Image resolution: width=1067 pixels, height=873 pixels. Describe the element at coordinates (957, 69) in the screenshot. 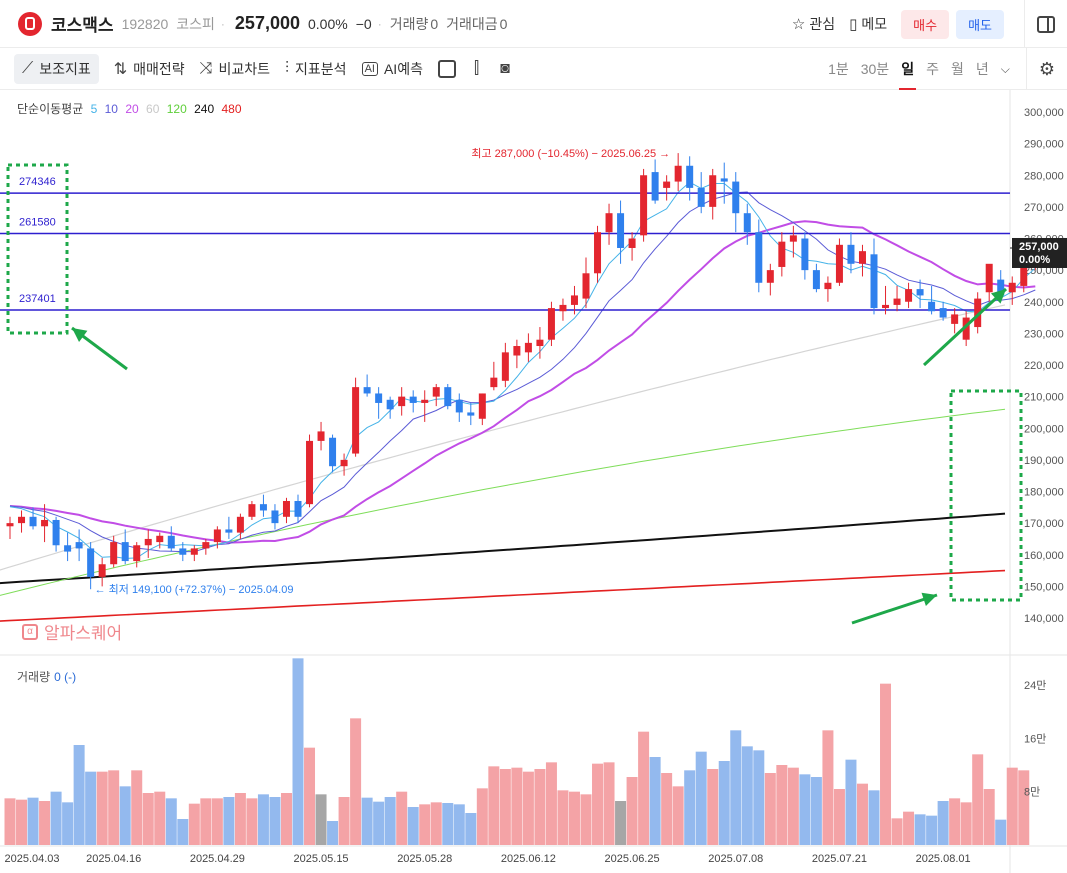

I see `timeframe-month: 월` at that location.